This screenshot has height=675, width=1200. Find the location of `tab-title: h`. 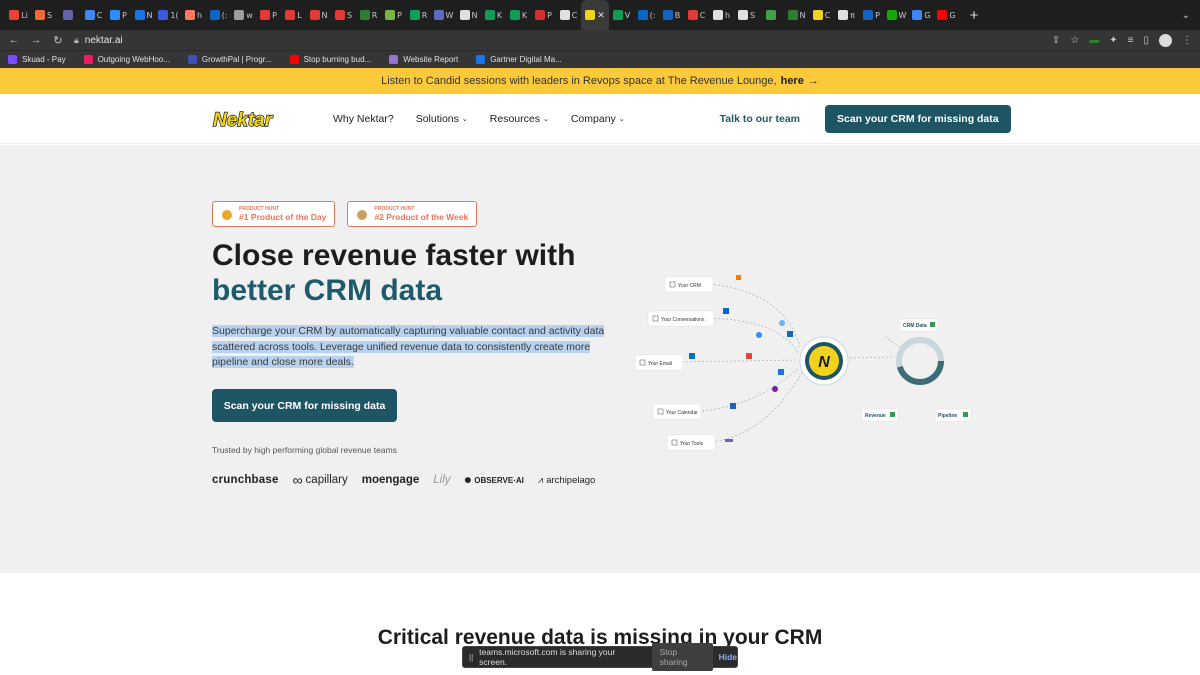

tab-title: h is located at coordinates (727, 15).